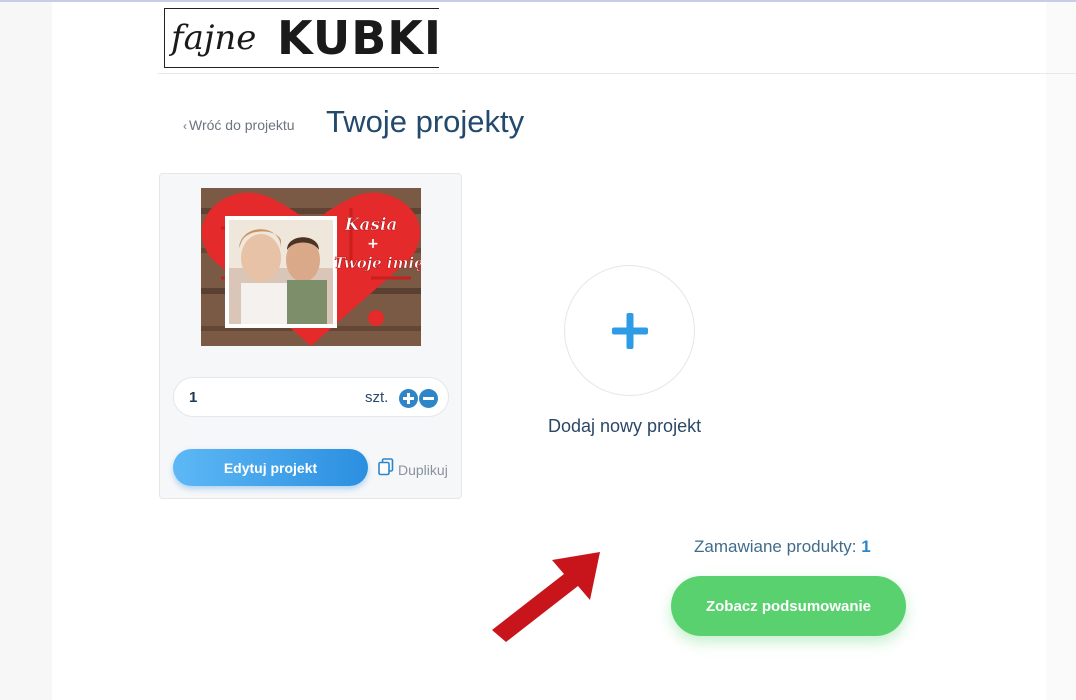  Describe the element at coordinates (428, 398) in the screenshot. I see `minus-circle-icon` at that location.